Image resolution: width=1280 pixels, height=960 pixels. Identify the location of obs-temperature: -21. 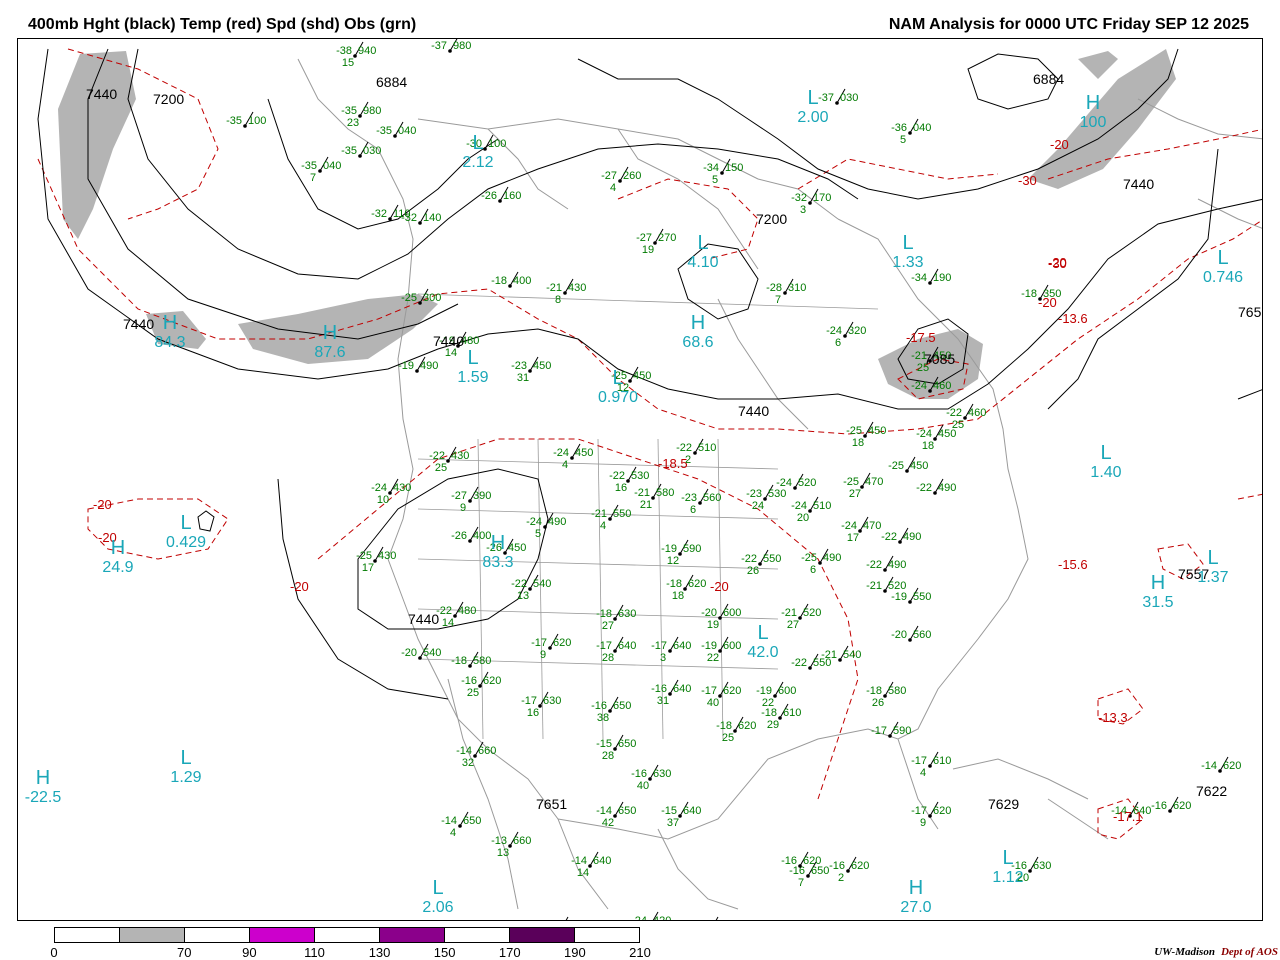
(874, 586).